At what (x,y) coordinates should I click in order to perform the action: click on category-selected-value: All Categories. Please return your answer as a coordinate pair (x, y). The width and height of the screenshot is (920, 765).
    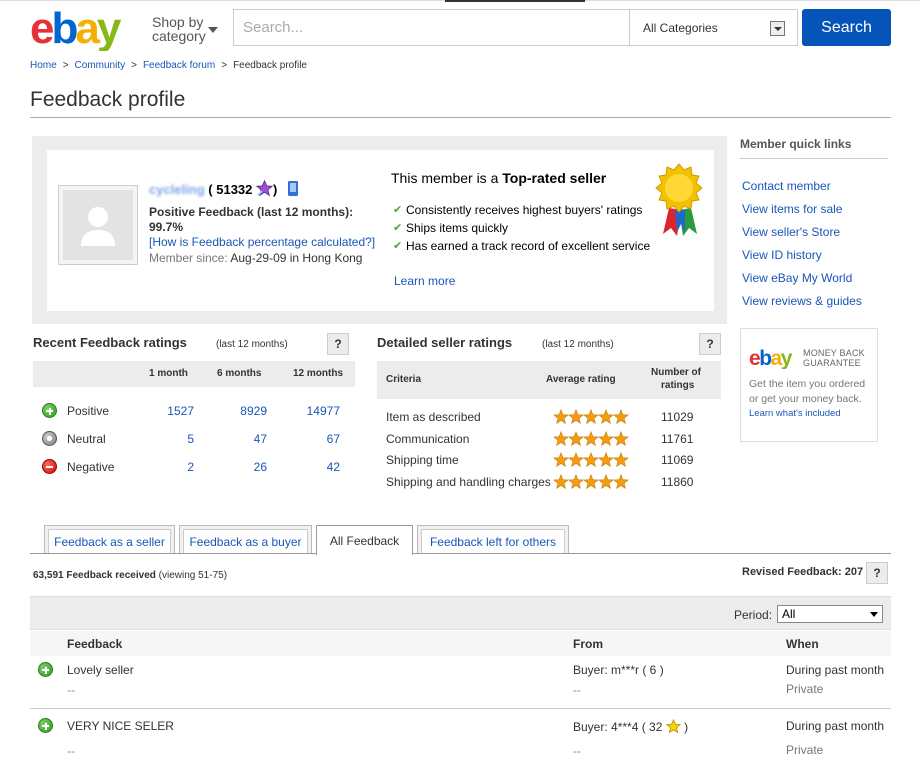
    Looking at the image, I should click on (680, 28).